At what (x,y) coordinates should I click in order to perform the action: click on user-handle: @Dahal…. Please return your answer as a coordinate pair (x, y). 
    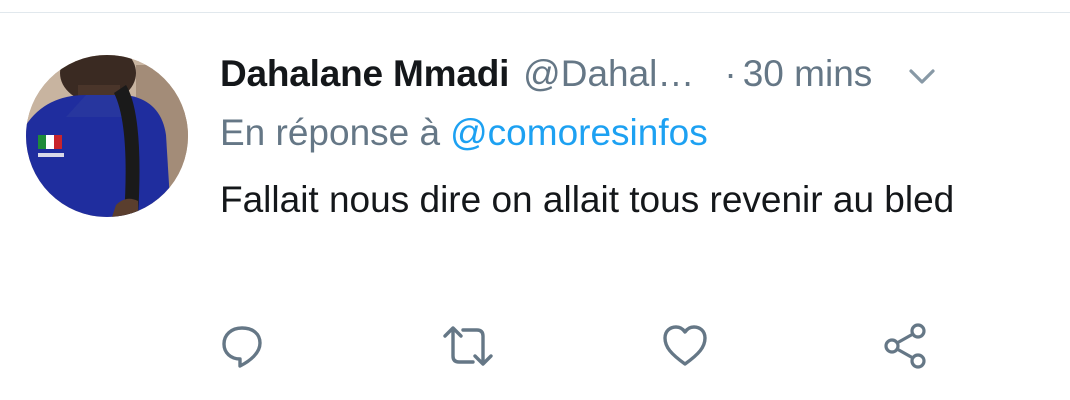
    Looking at the image, I should click on (608, 74).